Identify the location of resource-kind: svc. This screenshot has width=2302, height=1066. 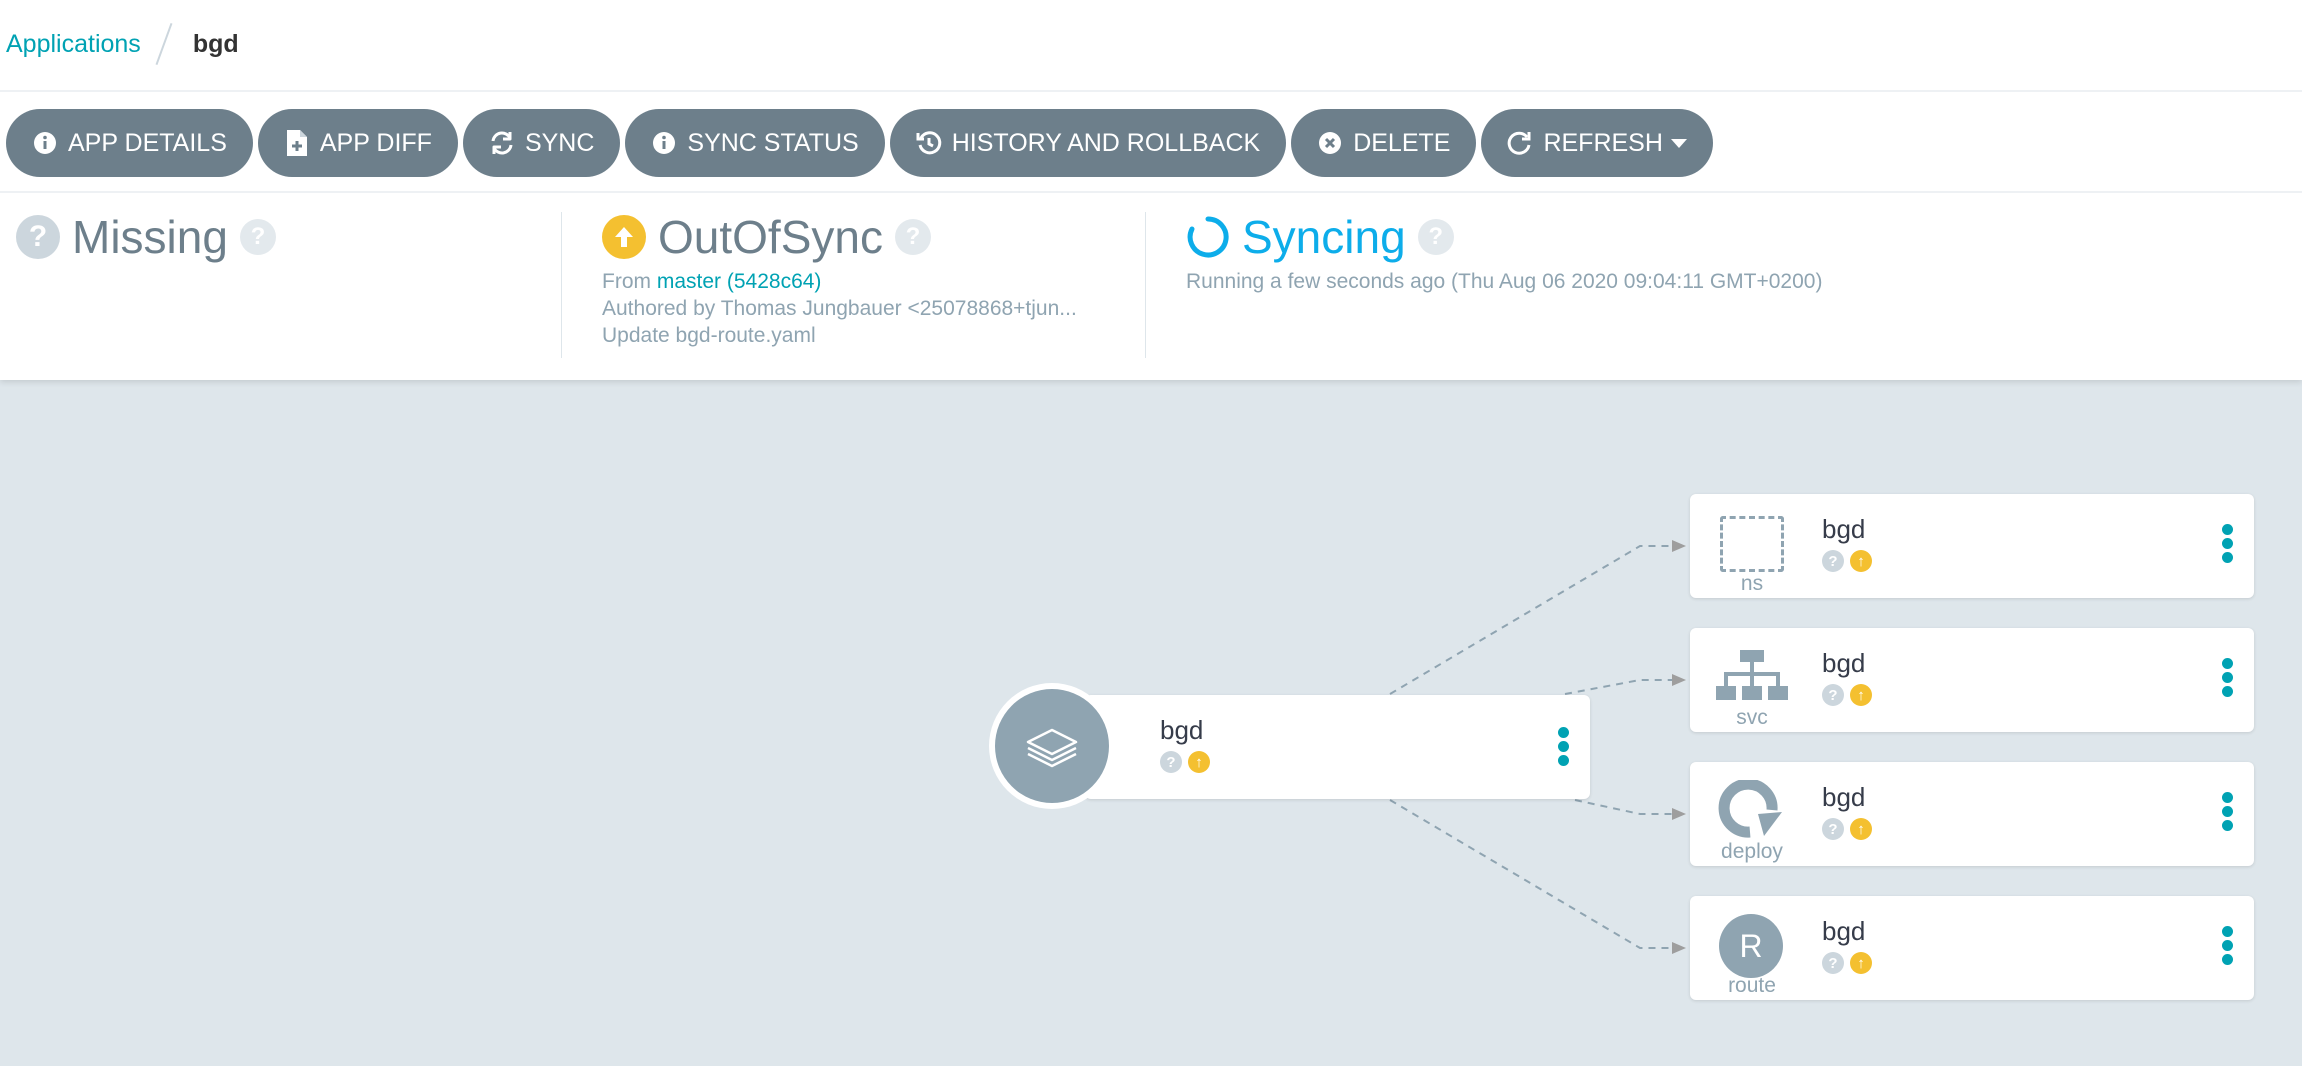
(1752, 717).